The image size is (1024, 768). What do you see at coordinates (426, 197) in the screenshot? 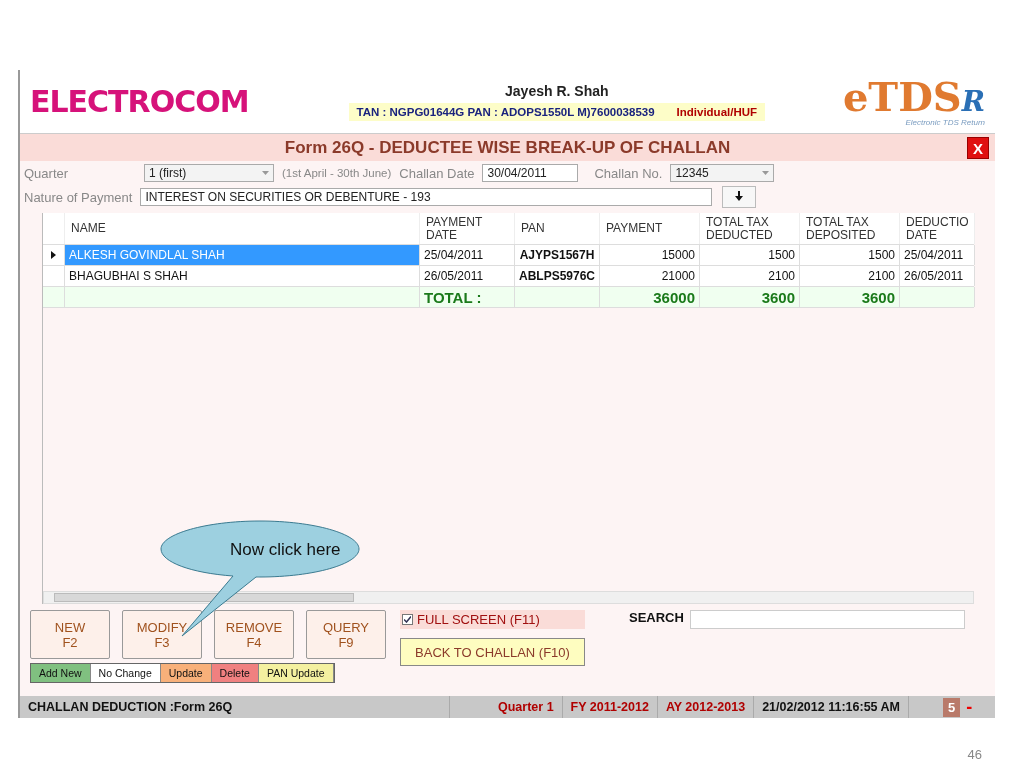
I see `nature-field: INTEREST ON SECURITIES OR DEBENTURE - 193` at bounding box center [426, 197].